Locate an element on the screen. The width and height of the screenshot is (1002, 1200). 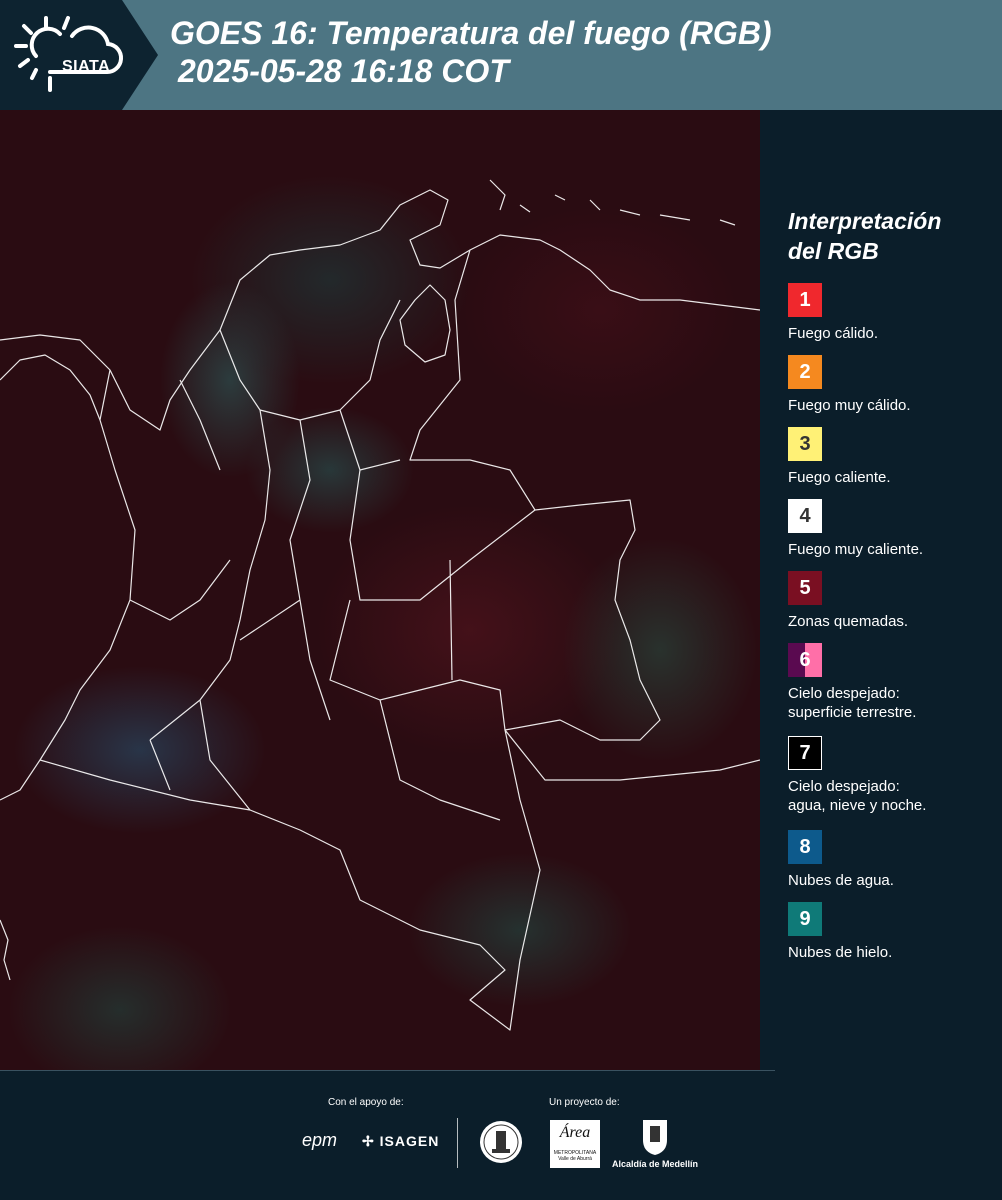
legend-item: 8 Nubes de agua. is located at coordinates (888, 860).